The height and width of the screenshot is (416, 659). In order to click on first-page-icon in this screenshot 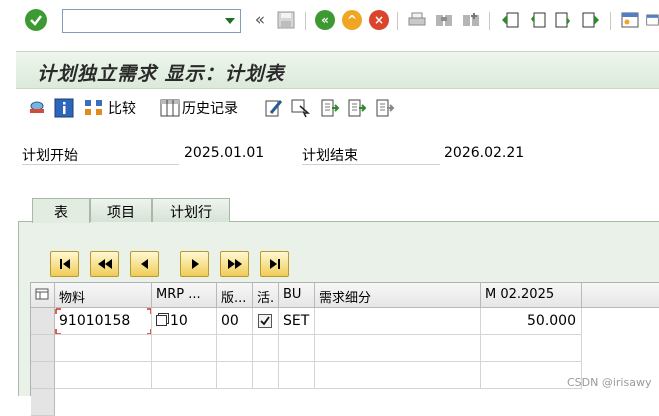, I will do `click(510, 20)`.